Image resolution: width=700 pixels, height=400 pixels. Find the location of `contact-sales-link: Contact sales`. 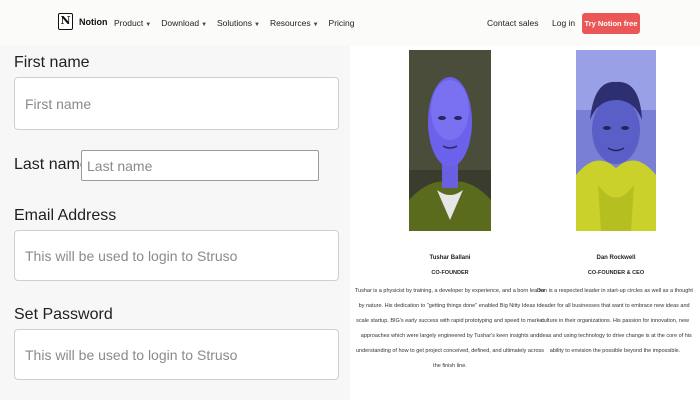

contact-sales-link: Contact sales is located at coordinates (513, 23).